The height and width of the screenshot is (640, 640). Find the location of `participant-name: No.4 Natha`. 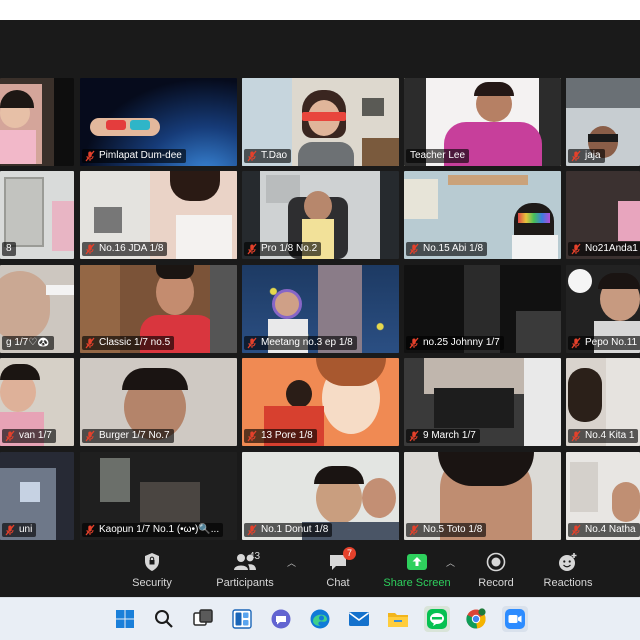

participant-name: No.4 Natha is located at coordinates (604, 530).